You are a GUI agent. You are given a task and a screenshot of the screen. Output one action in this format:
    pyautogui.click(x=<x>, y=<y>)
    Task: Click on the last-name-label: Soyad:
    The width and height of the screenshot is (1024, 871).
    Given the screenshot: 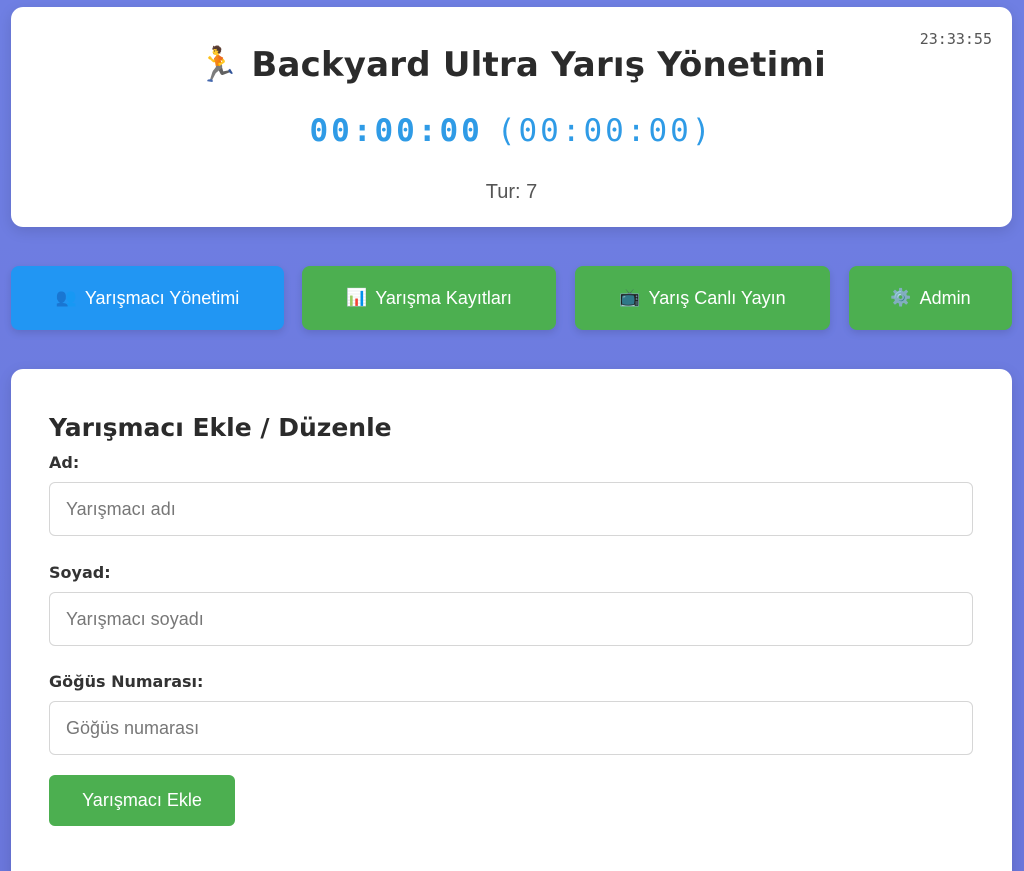 What is the action you would take?
    pyautogui.click(x=80, y=572)
    